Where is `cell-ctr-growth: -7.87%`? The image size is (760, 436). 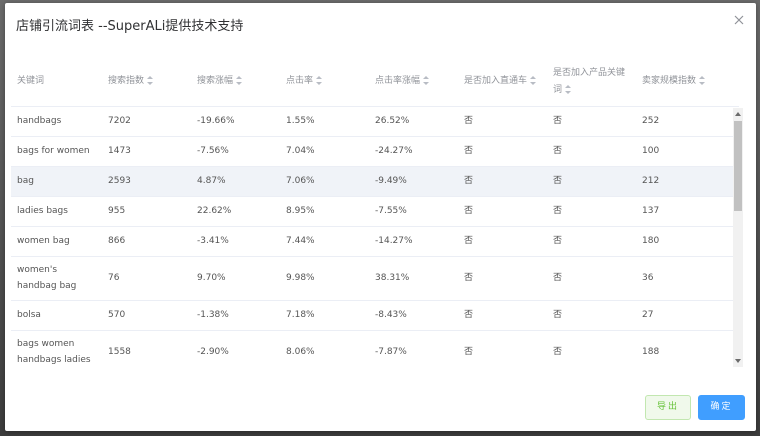 cell-ctr-growth: -7.87% is located at coordinates (413, 348).